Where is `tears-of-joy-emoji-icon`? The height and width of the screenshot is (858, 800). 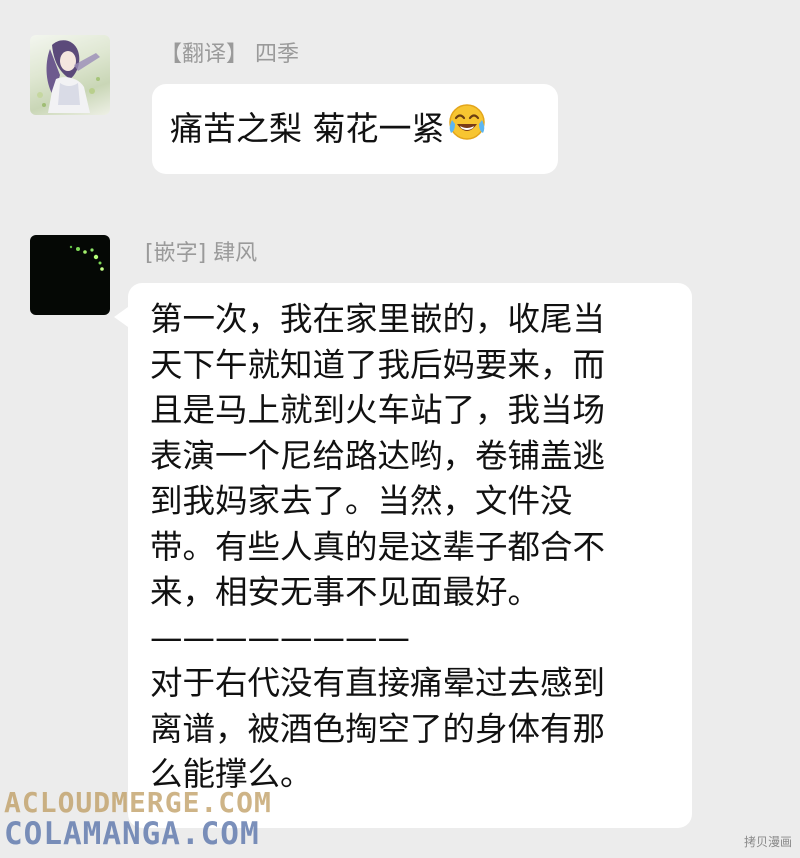 tears-of-joy-emoji-icon is located at coordinates (467, 131).